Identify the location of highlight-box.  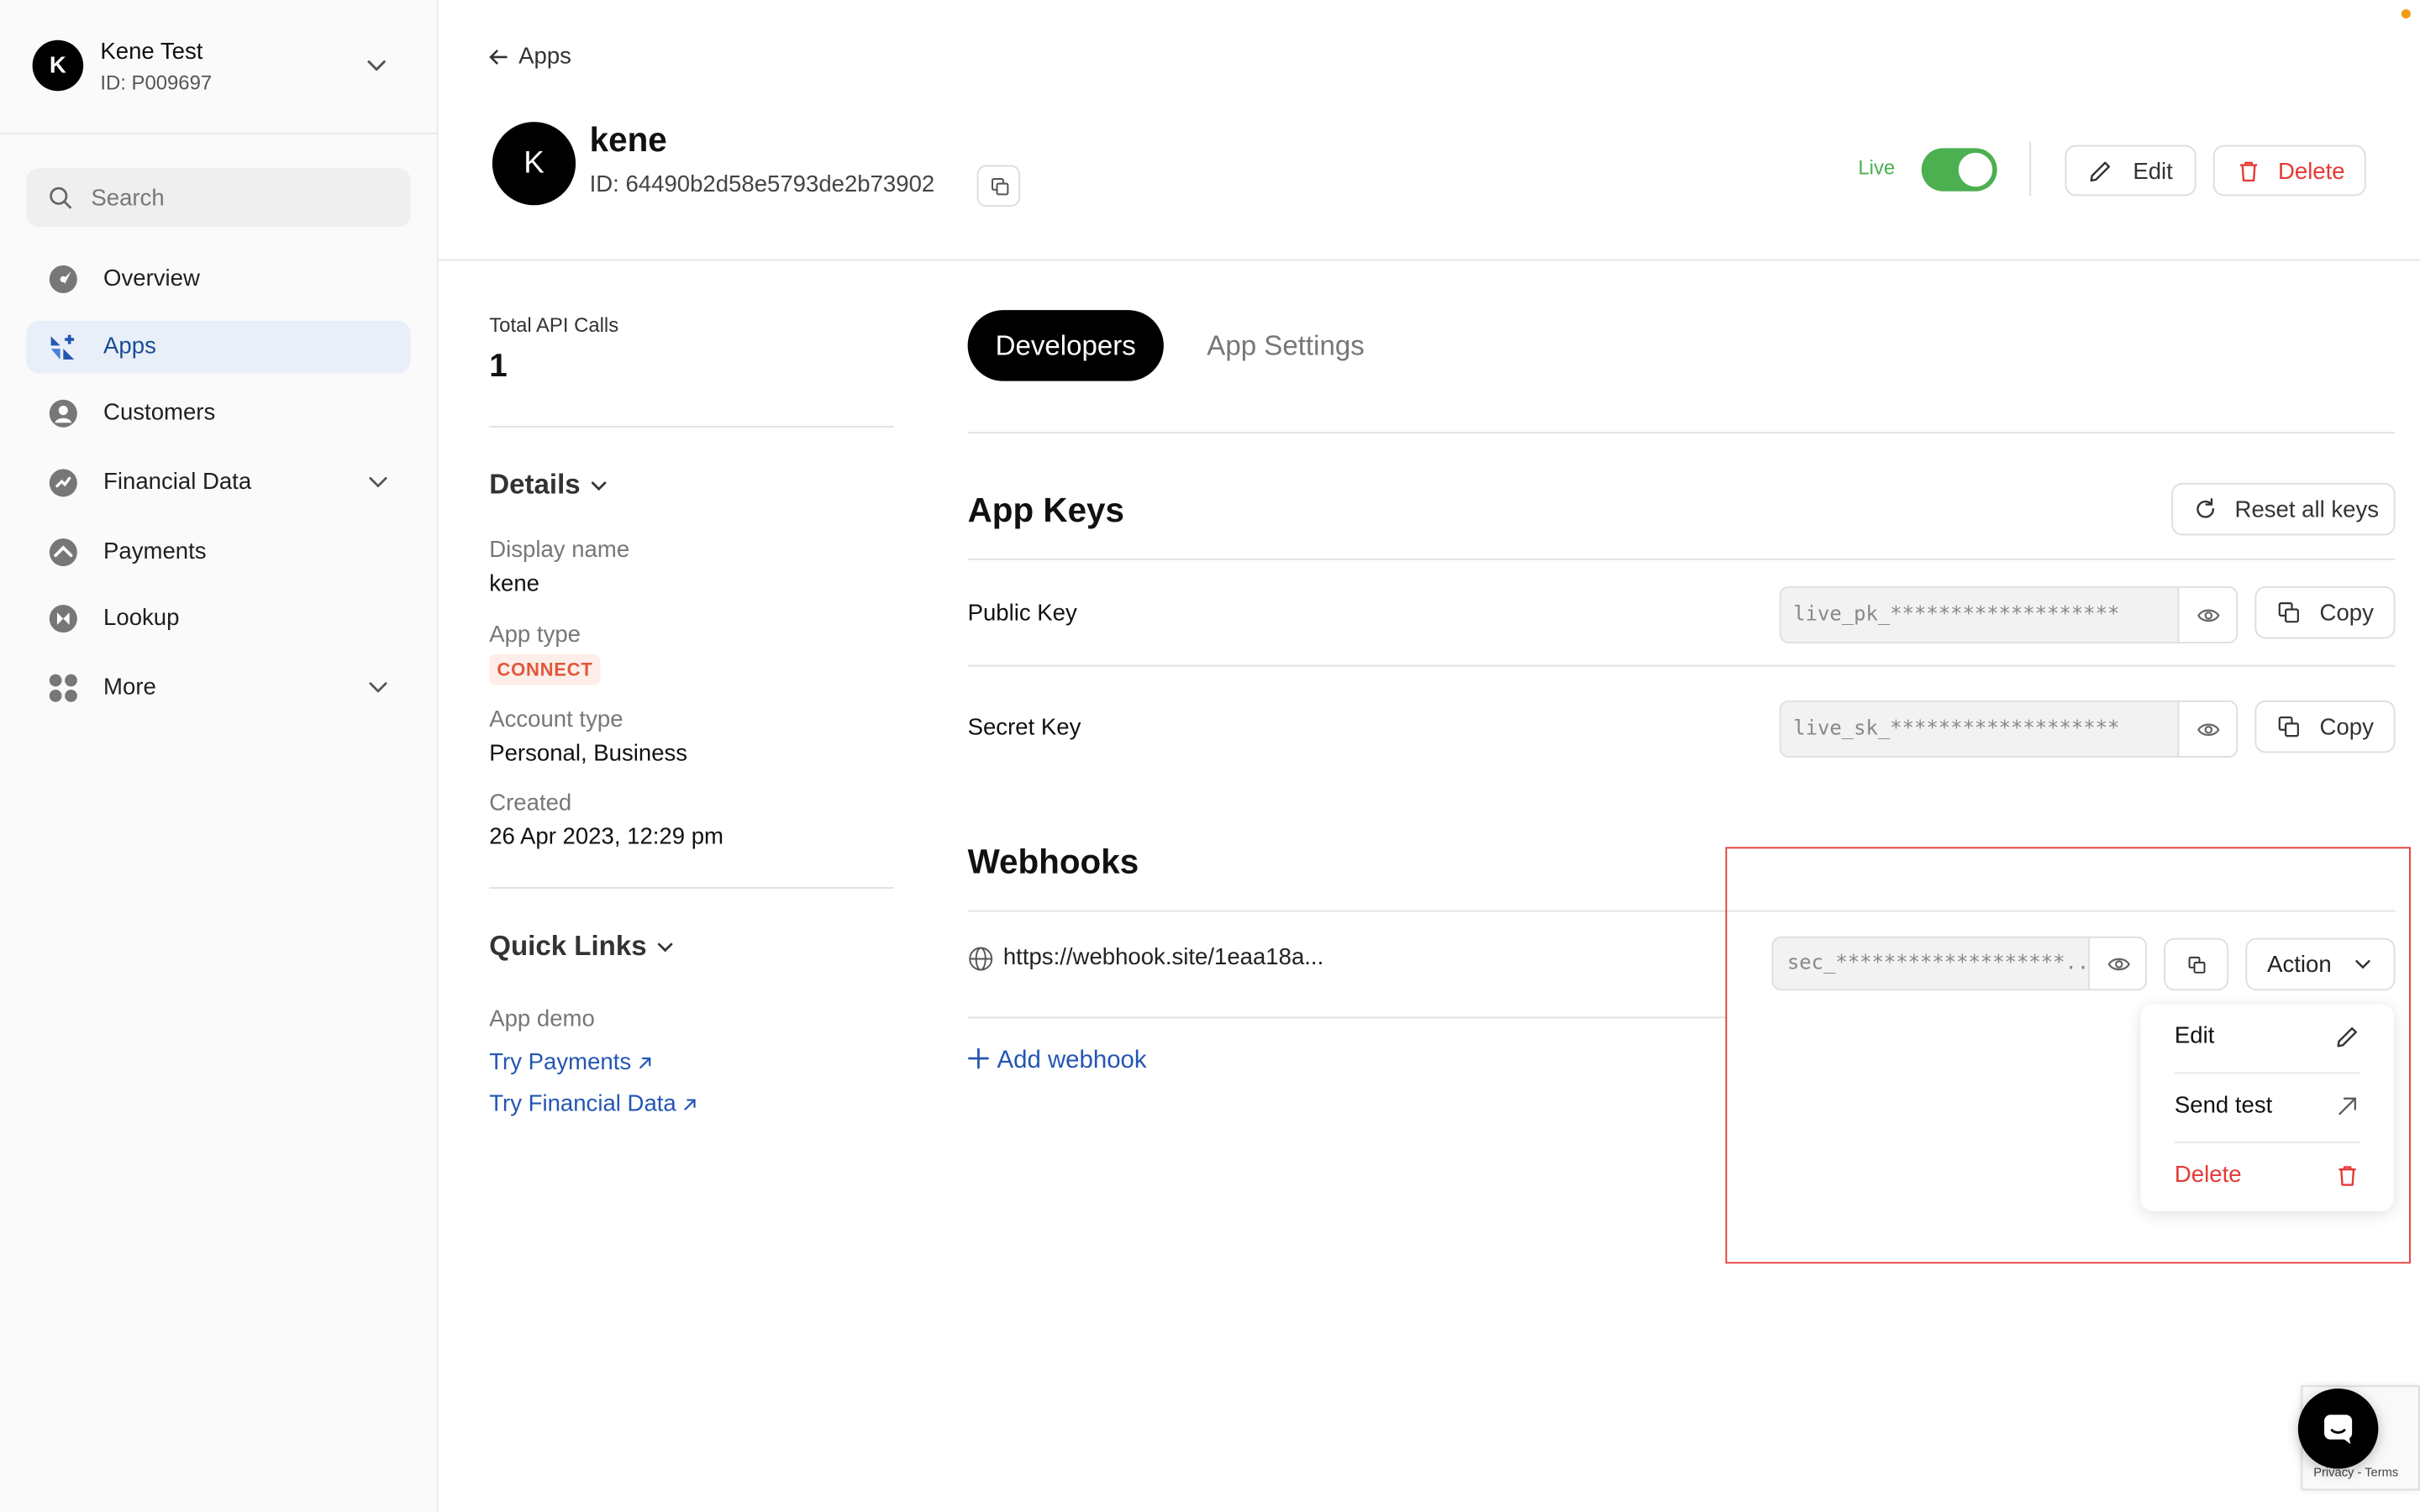
(2068, 1055).